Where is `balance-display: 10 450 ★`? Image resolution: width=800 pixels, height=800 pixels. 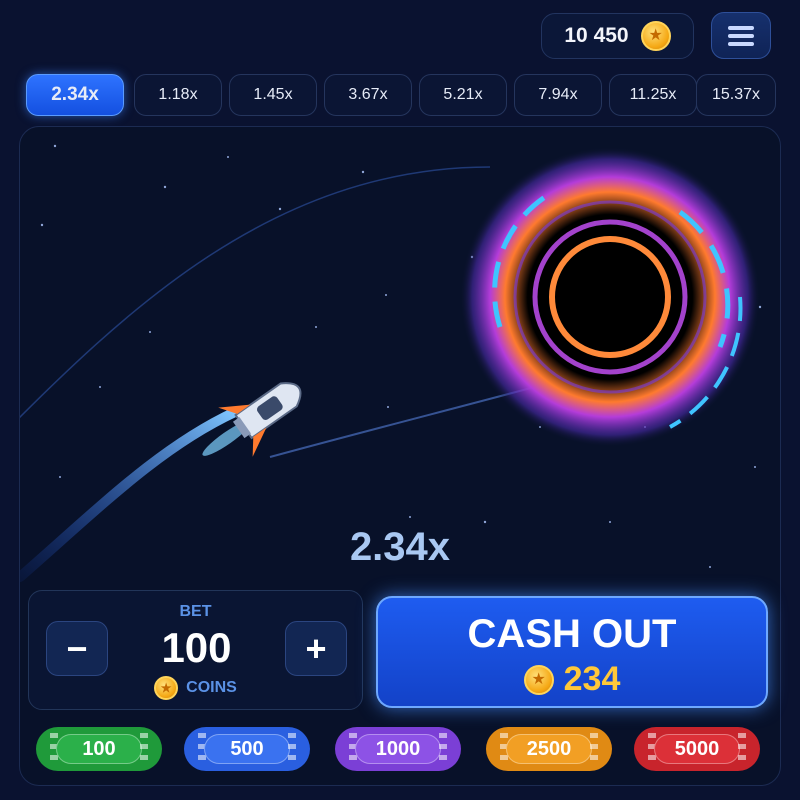
balance-display: 10 450 ★ is located at coordinates (617, 36).